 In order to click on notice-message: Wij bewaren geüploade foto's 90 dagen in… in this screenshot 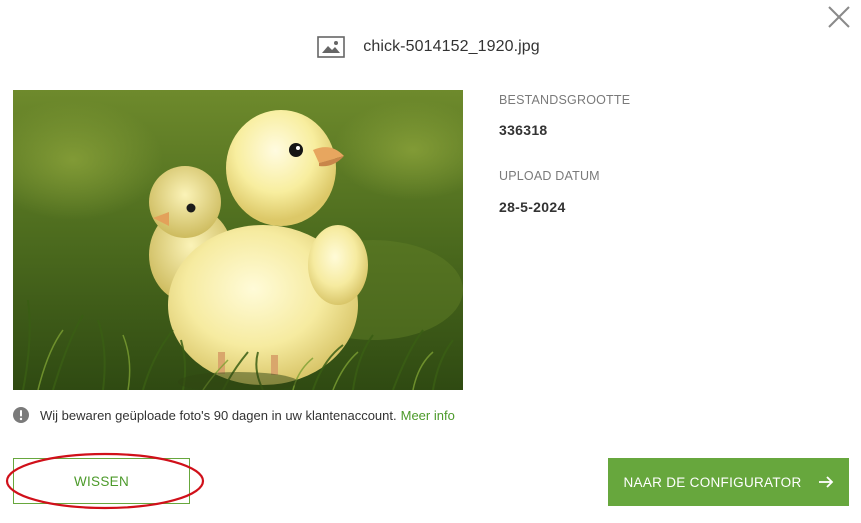, I will do `click(218, 415)`.